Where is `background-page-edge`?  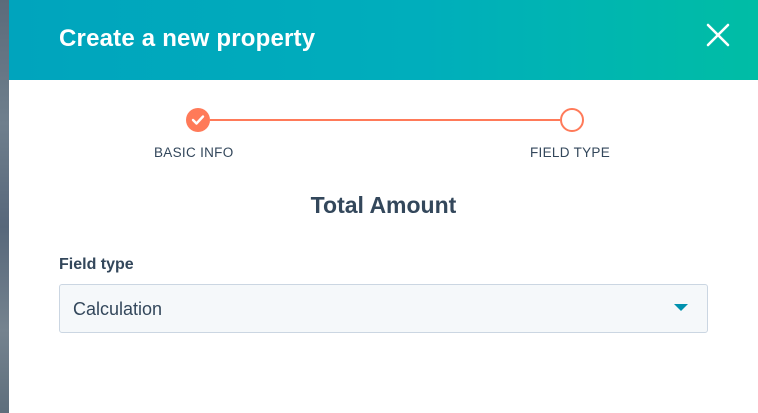 background-page-edge is located at coordinates (4, 206).